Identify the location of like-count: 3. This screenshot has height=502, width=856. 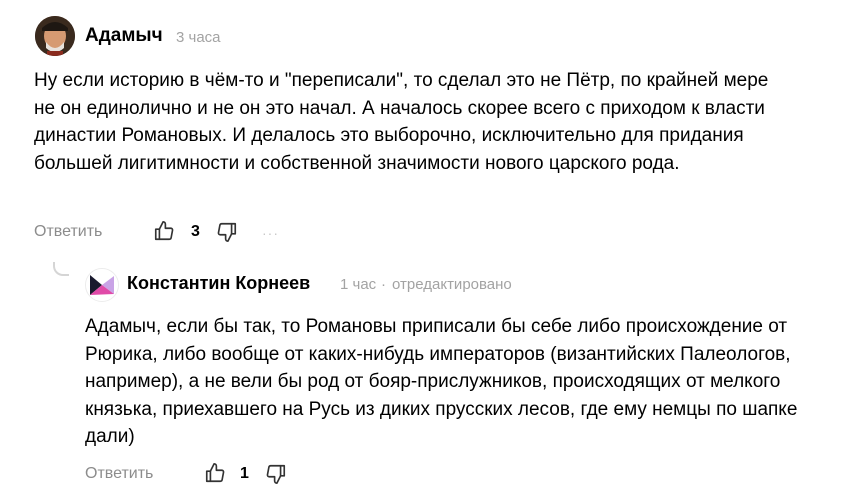
(195, 231).